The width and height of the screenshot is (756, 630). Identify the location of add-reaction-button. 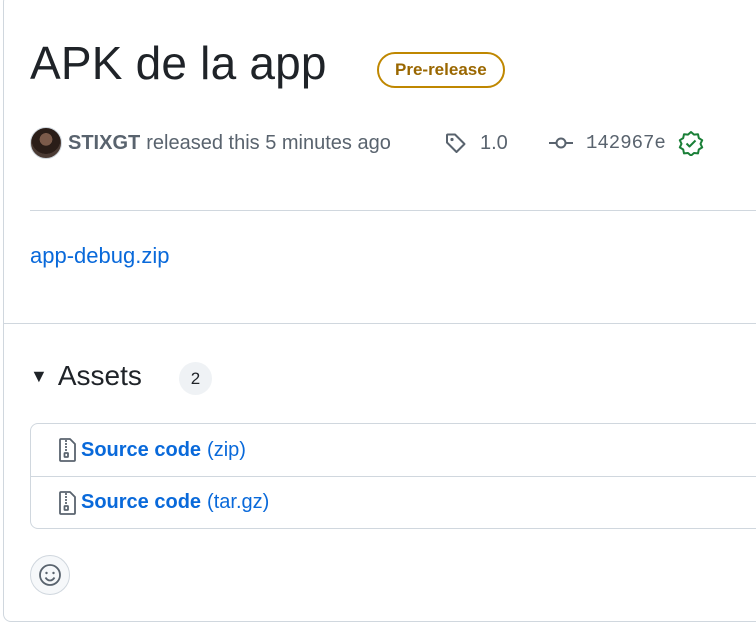
(50, 575).